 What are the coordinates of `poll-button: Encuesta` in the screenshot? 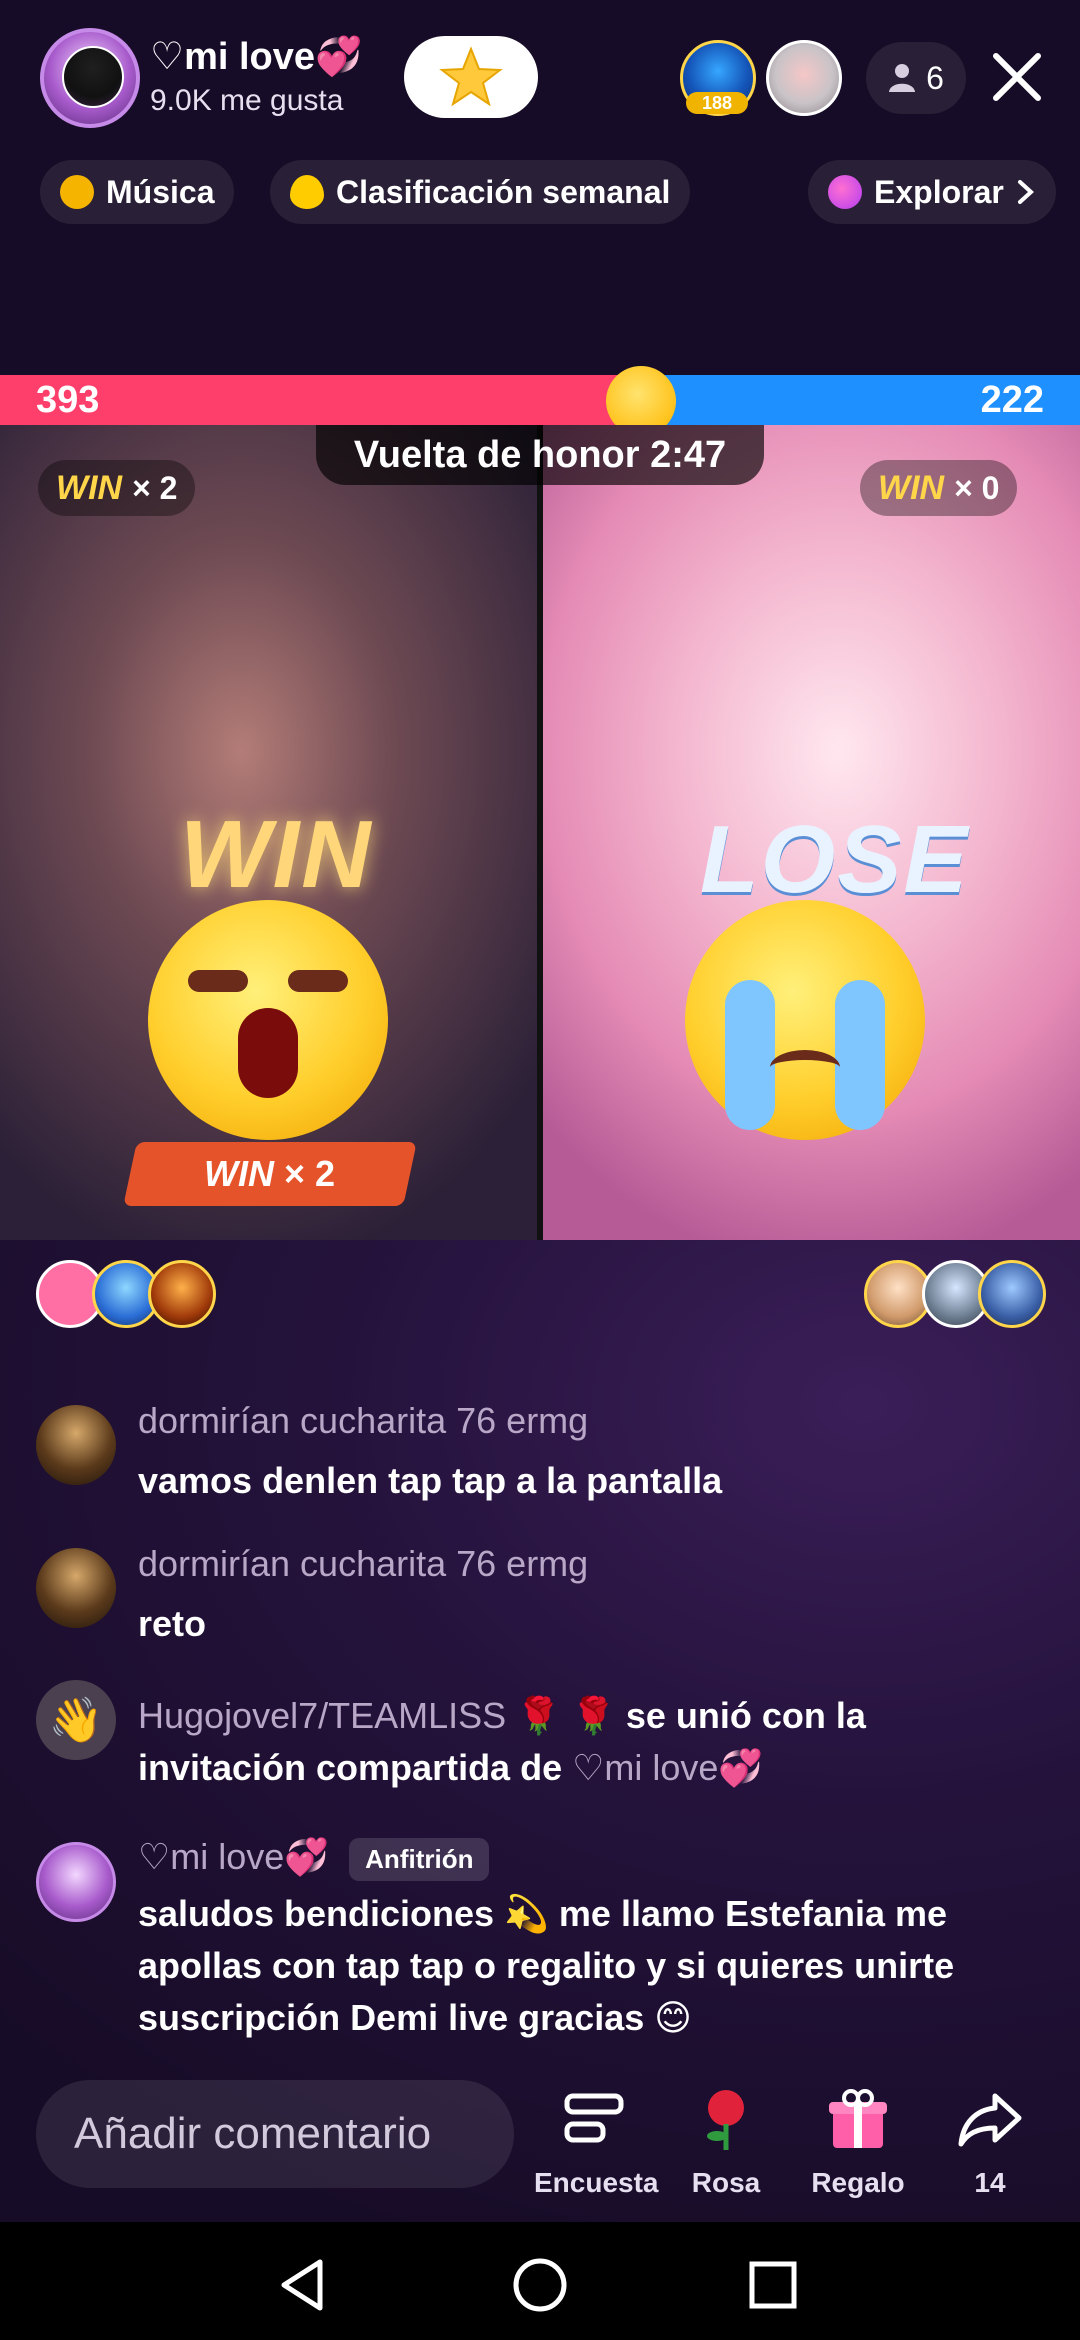 It's located at (596, 2141).